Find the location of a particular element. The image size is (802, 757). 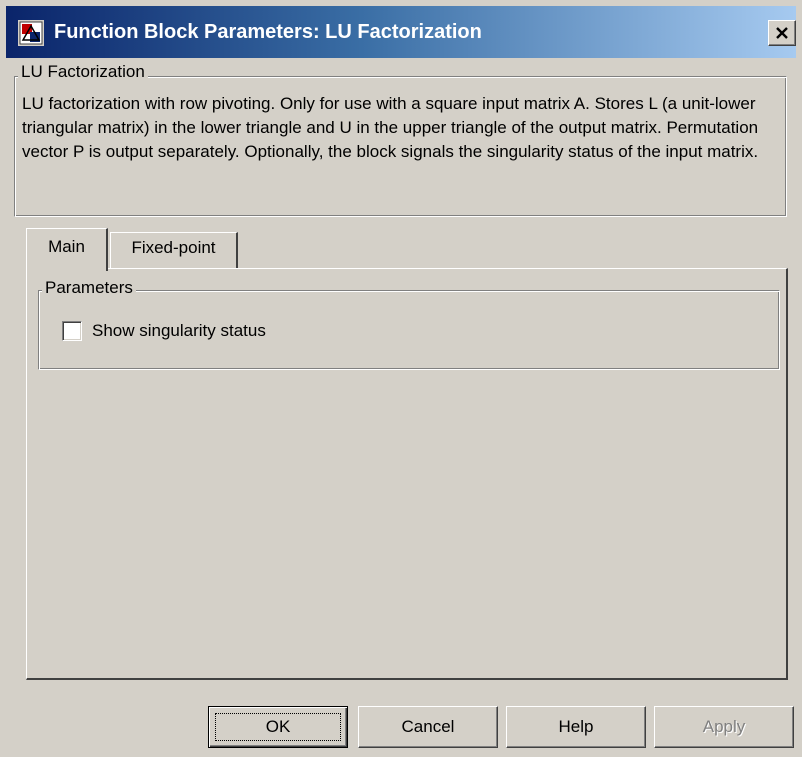

cancel-button: Cancel is located at coordinates (428, 727).